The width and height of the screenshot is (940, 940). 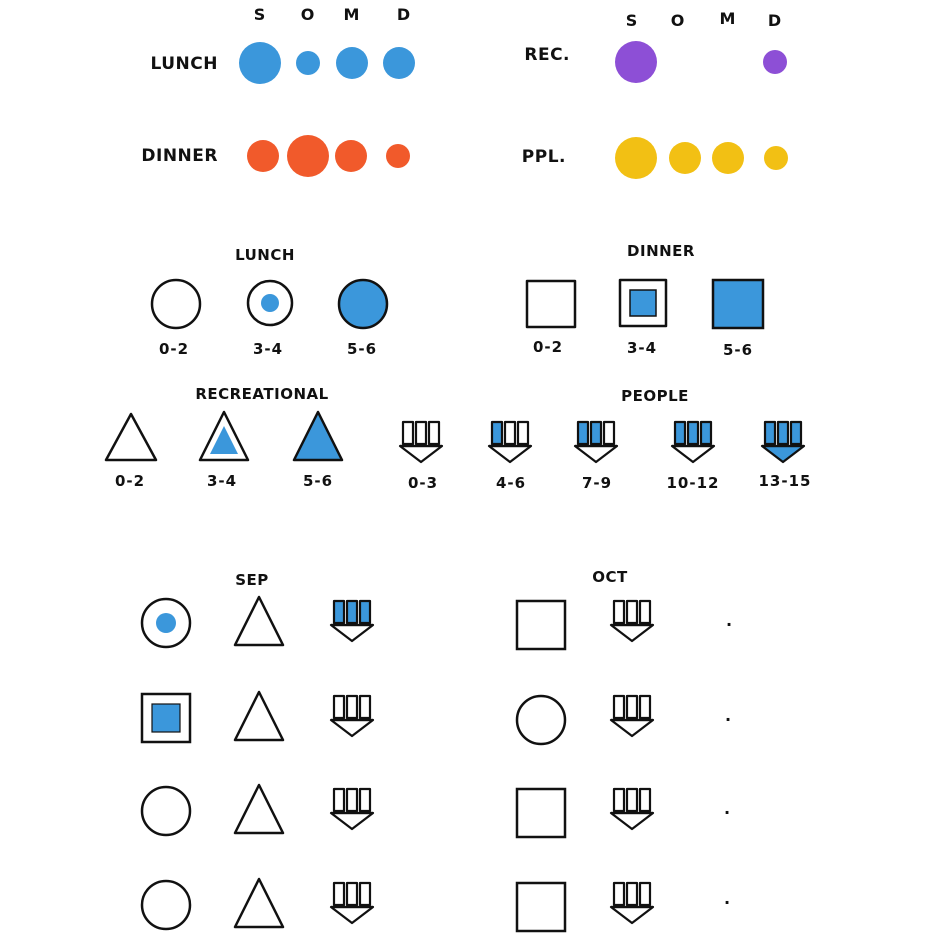 I want to click on people-range-10-12: 10-12, so click(x=693, y=483).